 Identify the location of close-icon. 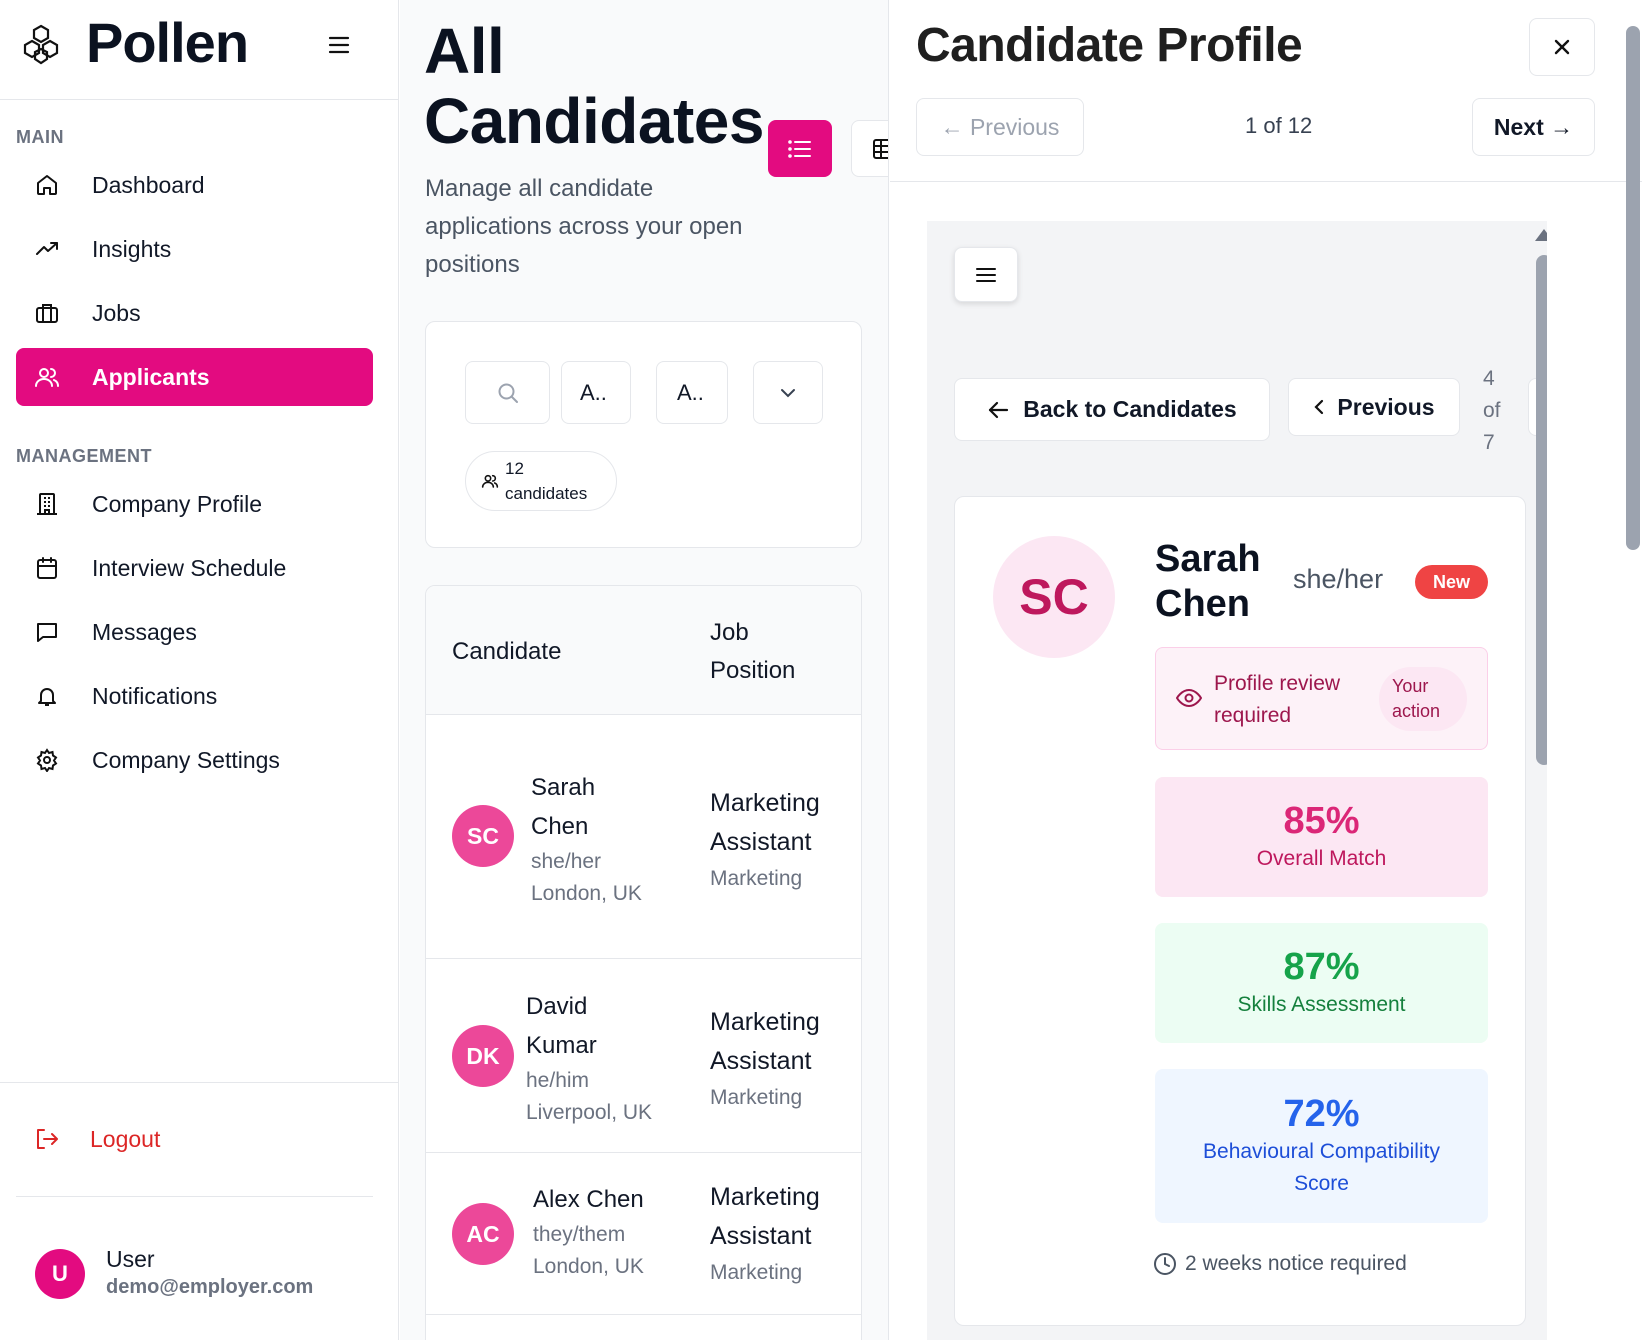
(1562, 47).